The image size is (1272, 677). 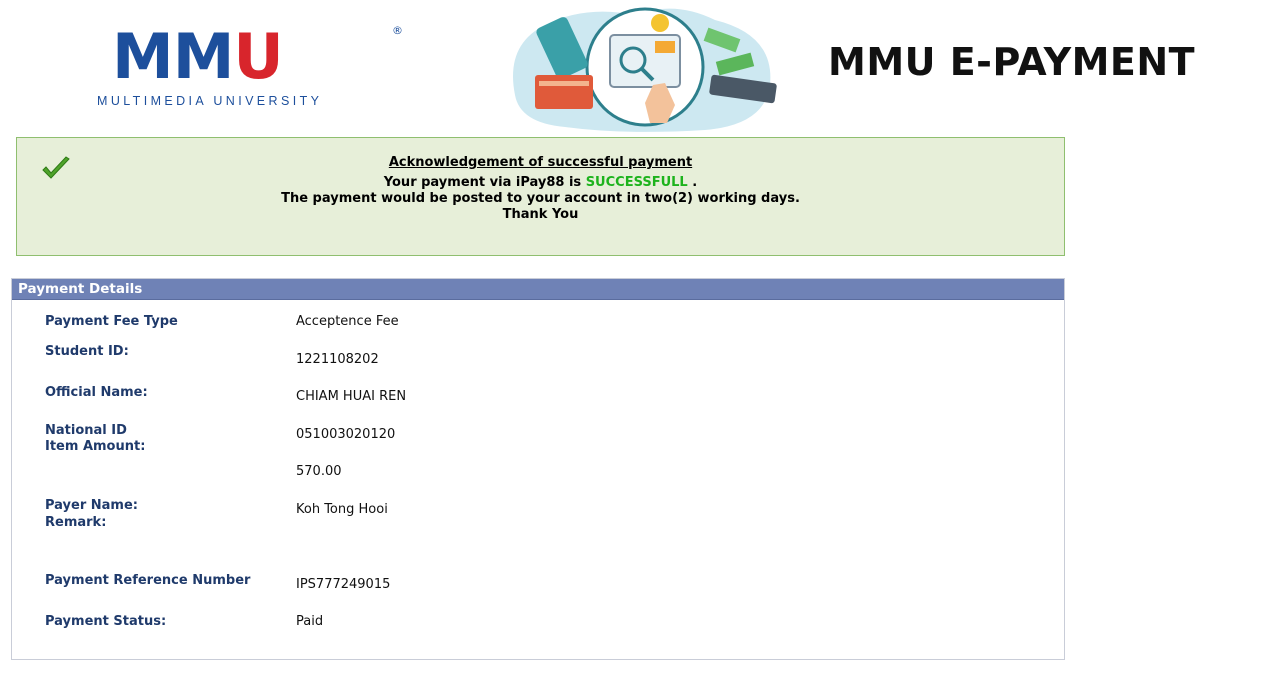 I want to click on value-payment-status: Paid, so click(x=310, y=621).